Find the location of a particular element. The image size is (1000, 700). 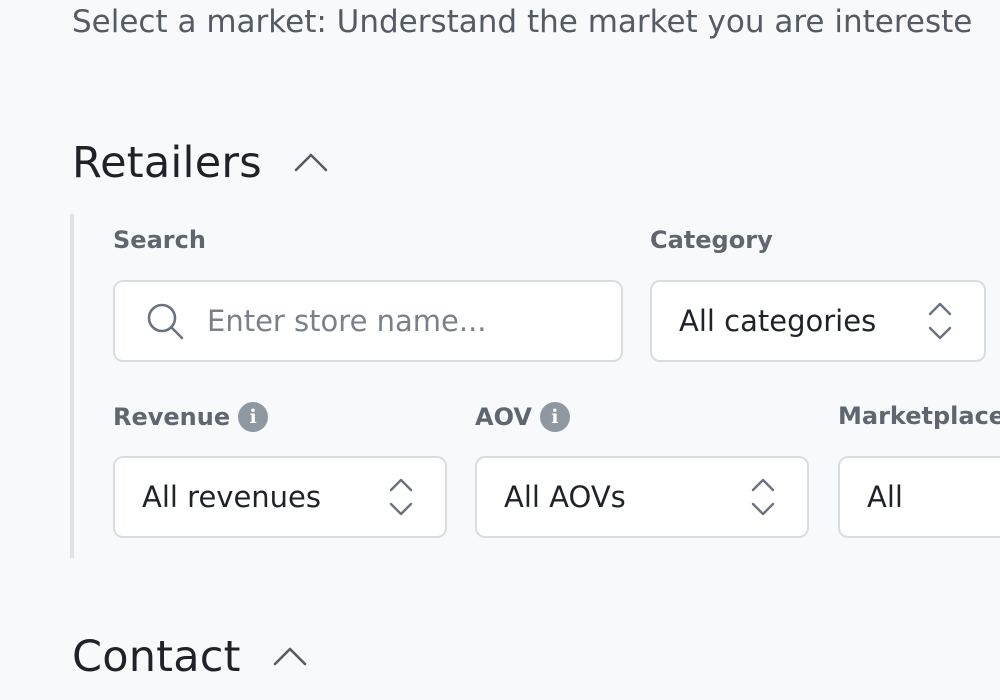

revenue-select: All revenues is located at coordinates (280, 497).